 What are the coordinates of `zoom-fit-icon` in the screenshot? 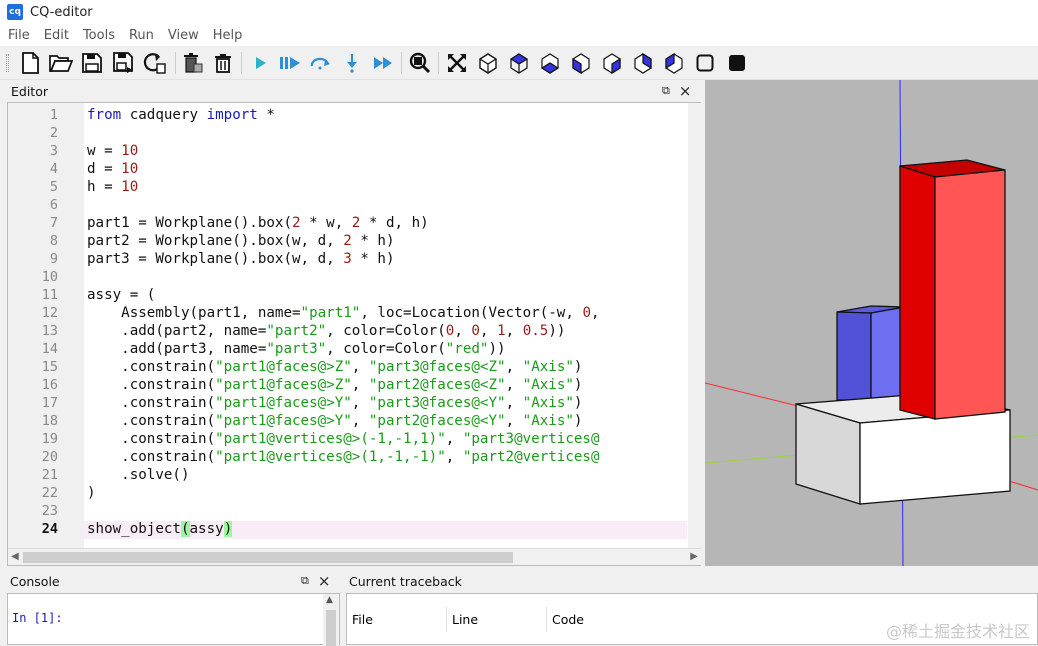 It's located at (420, 63).